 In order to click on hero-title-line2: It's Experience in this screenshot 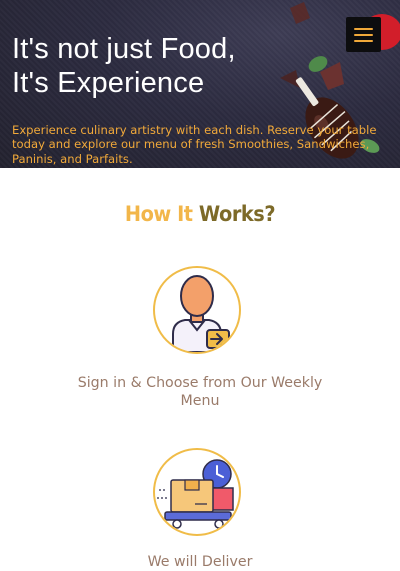, I will do `click(108, 83)`.